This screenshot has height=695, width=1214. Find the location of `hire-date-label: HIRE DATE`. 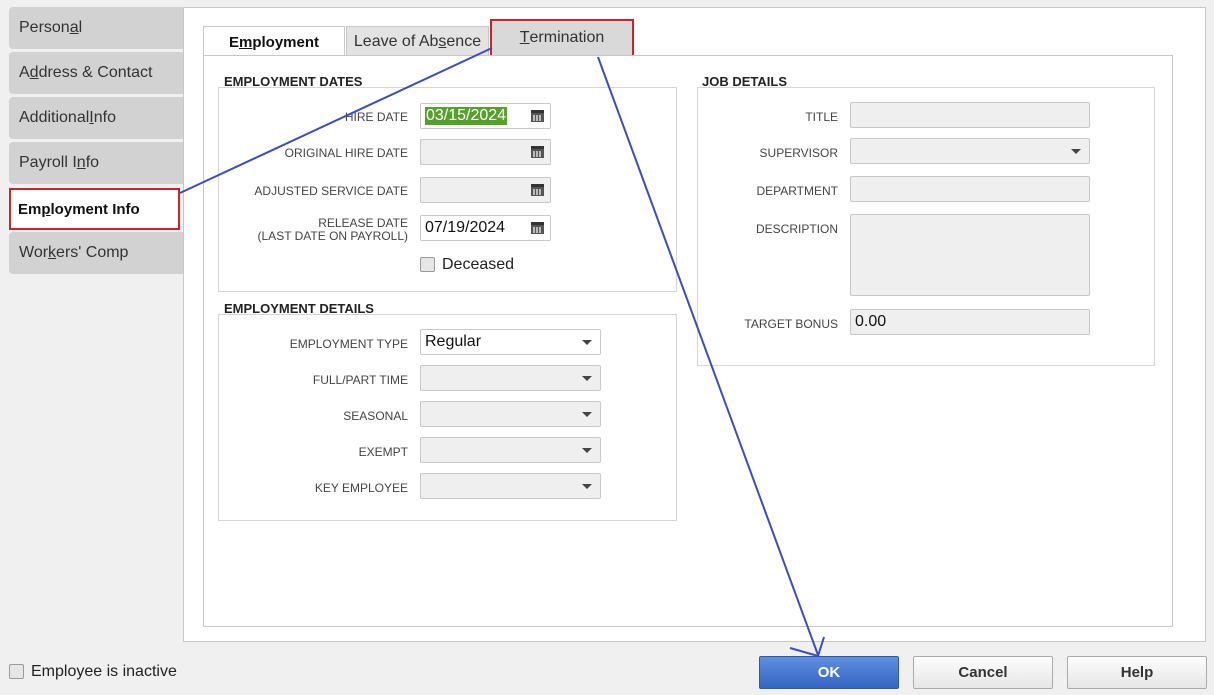

hire-date-label: HIRE DATE is located at coordinates (376, 117).